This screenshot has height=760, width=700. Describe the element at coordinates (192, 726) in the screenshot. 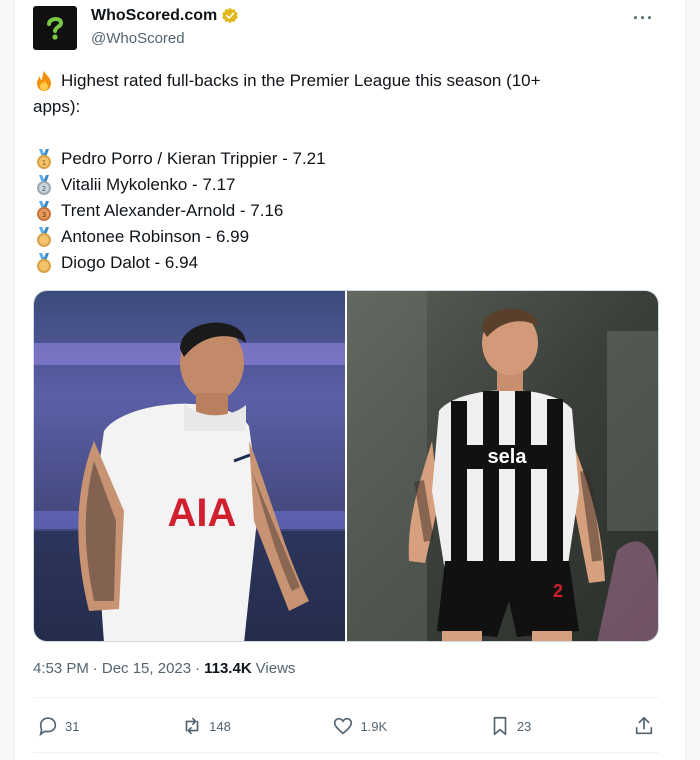

I see `repost-icon` at that location.